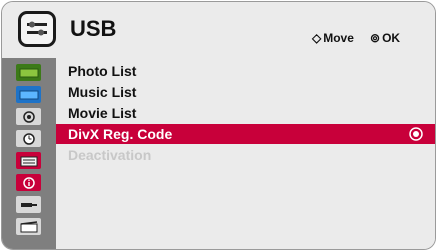 This screenshot has width=438, height=251. What do you see at coordinates (28, 72) in the screenshot?
I see `picture-icon` at bounding box center [28, 72].